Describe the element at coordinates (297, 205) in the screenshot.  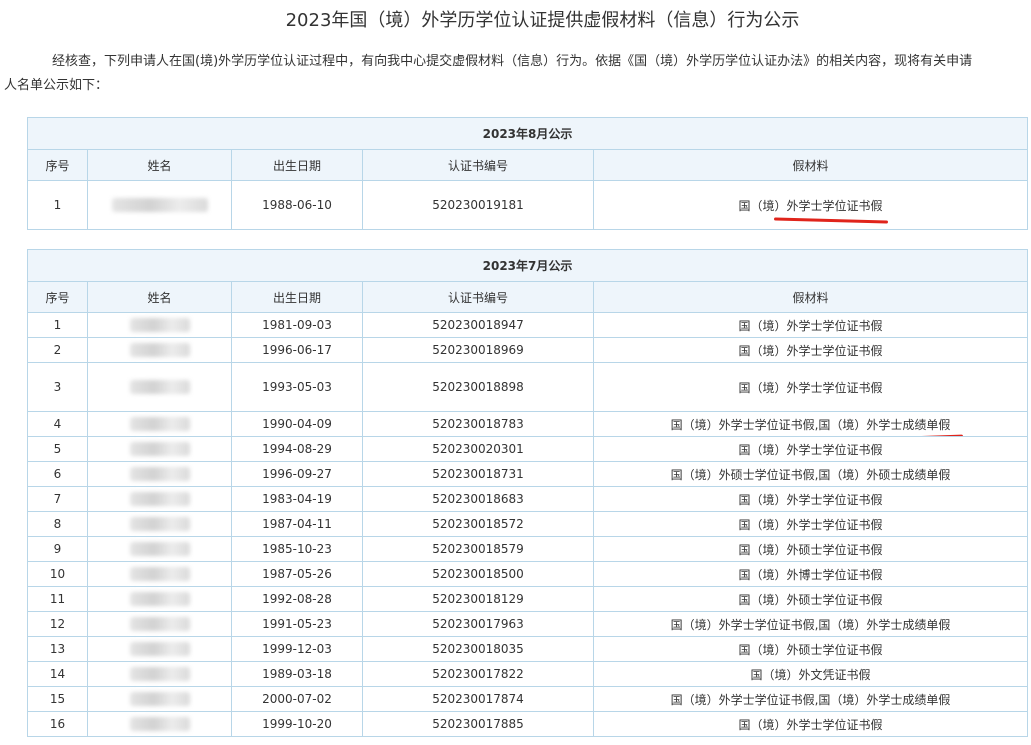
I see `cell-dob: 1988-06-10` at that location.